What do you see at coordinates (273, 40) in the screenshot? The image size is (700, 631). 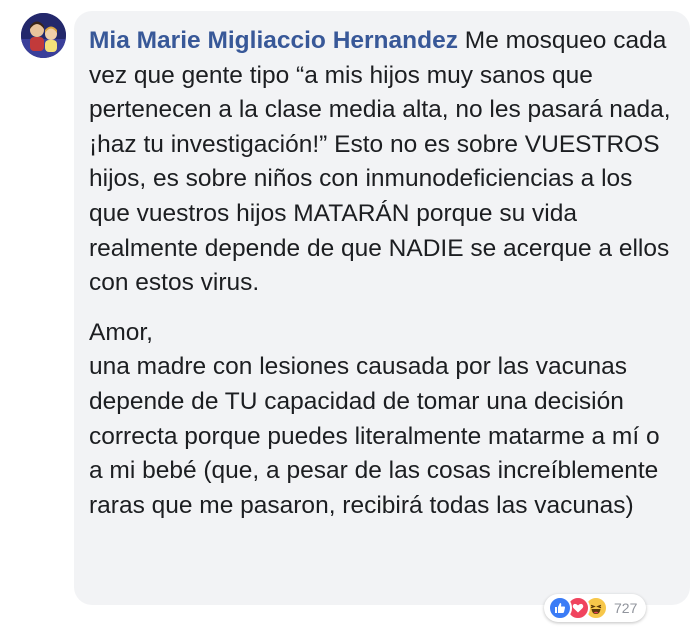 I see `author-name: Mia Marie Migliaccio Hernandez` at bounding box center [273, 40].